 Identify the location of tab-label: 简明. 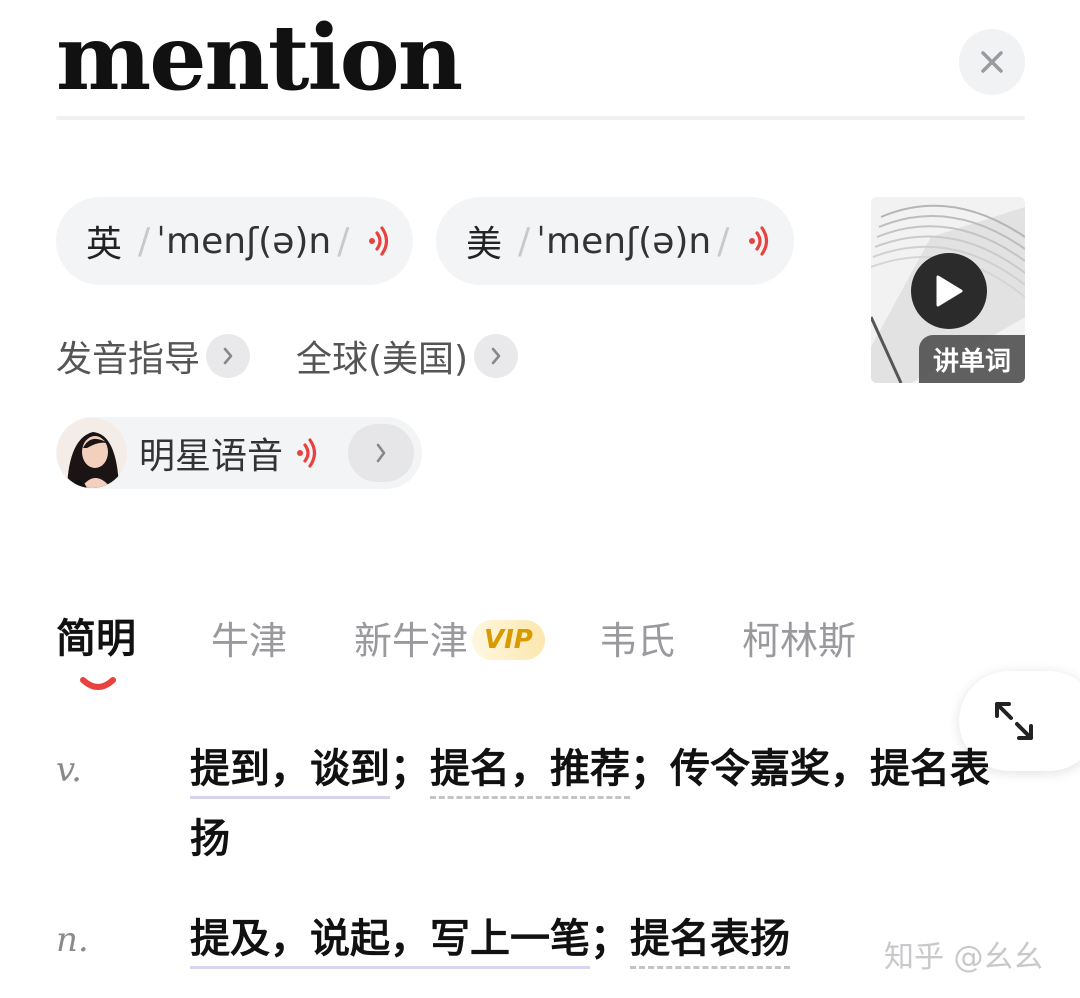
(96, 639).